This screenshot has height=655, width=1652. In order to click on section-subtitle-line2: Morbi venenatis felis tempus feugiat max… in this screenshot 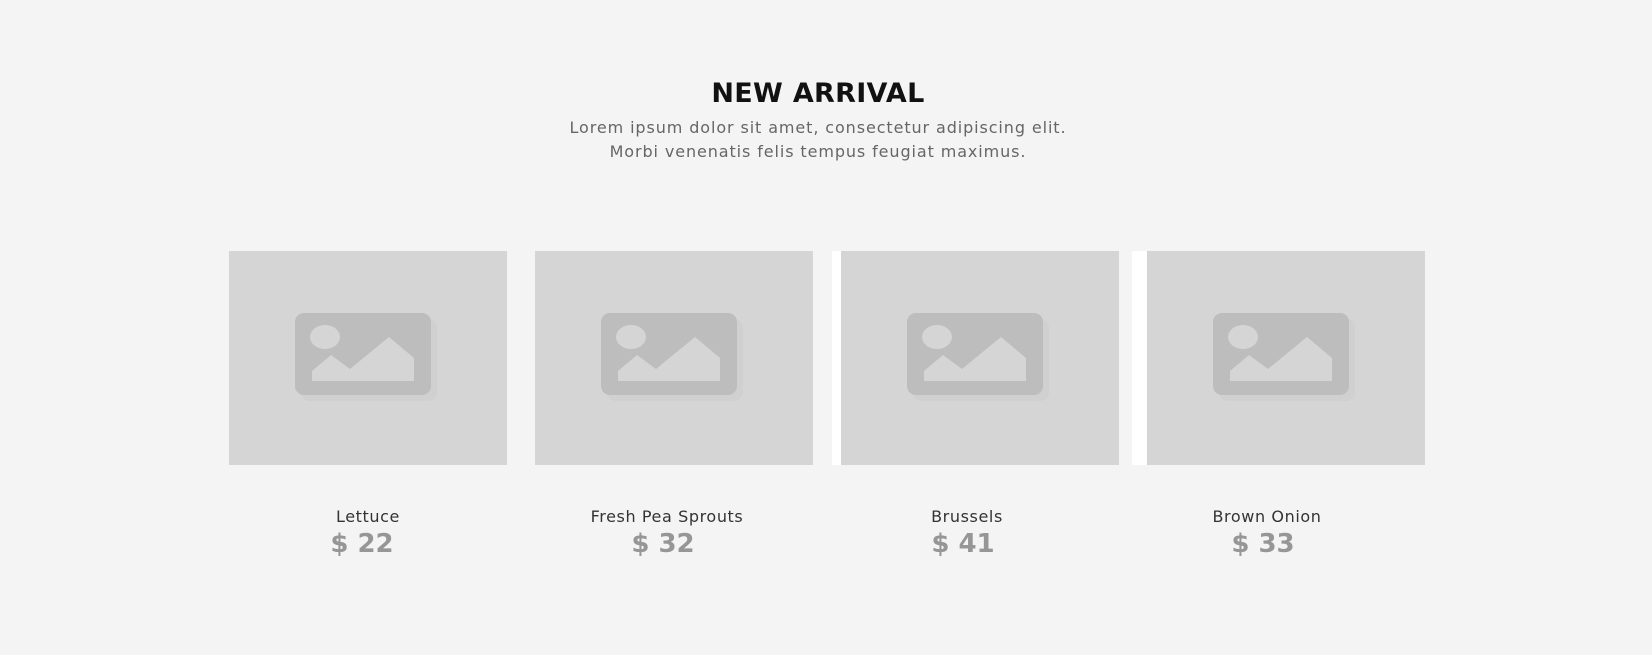, I will do `click(818, 151)`.